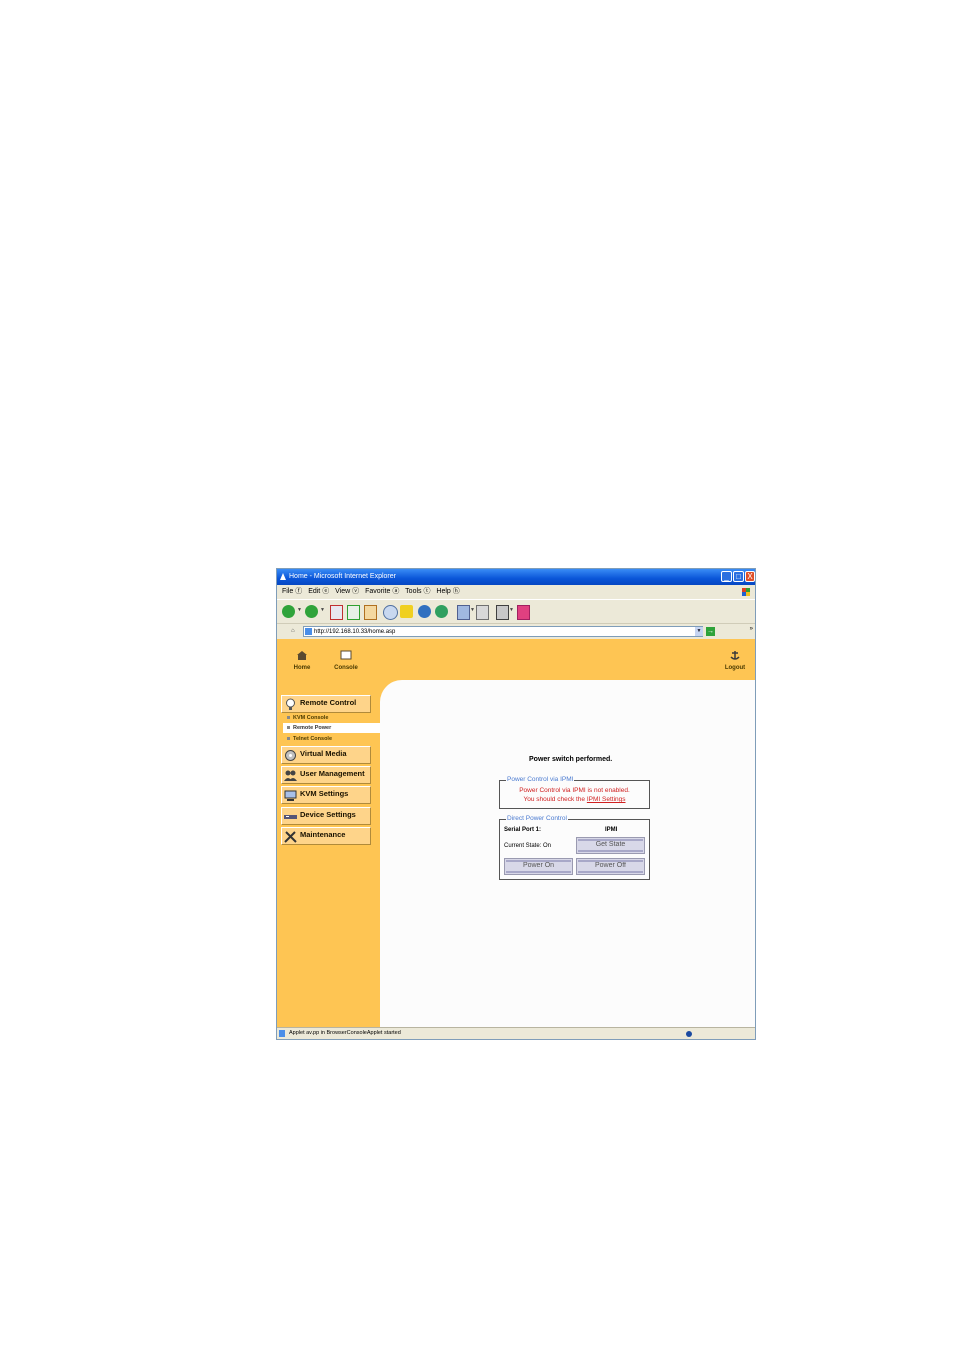 The width and height of the screenshot is (954, 1351). I want to click on title-bar: Home - Microsoft Internet Explorer _ □ X, so click(516, 577).